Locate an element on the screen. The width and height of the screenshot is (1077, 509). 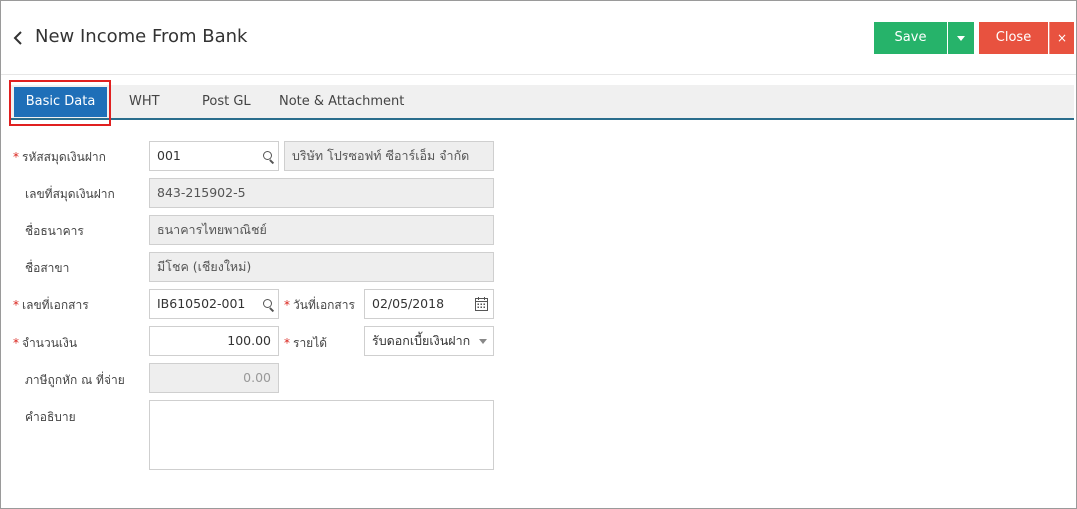
branch-name-label: ชื่อสาขา is located at coordinates (47, 268).